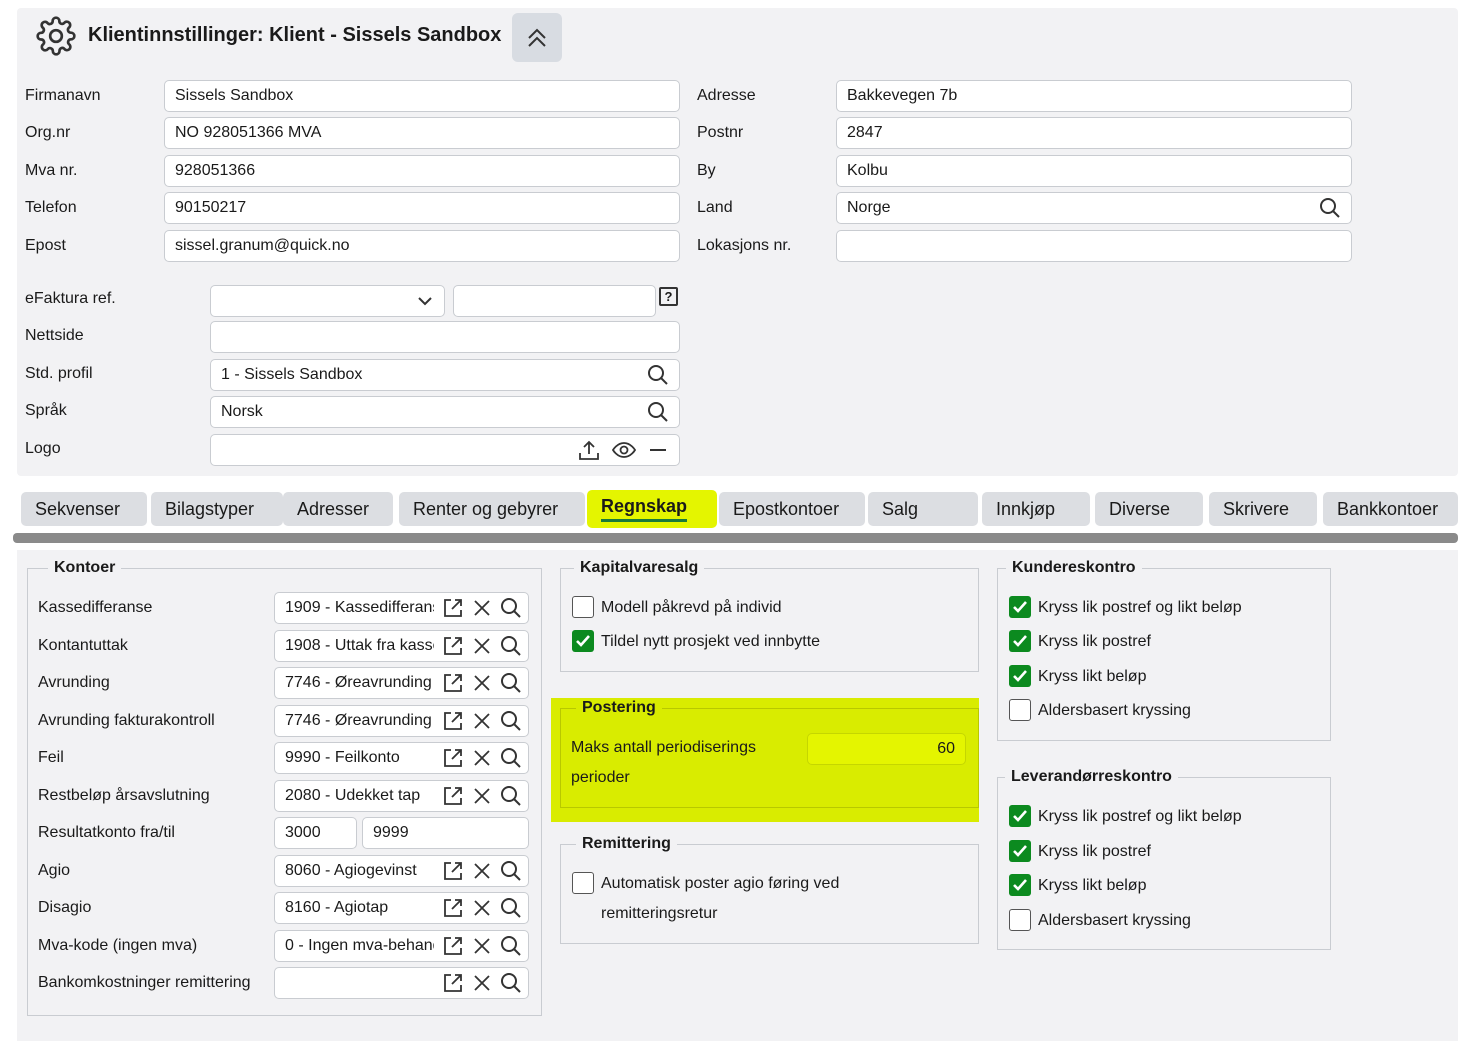 The image size is (1458, 1041). Describe the element at coordinates (401, 983) in the screenshot. I see `kontoer-account-input` at that location.